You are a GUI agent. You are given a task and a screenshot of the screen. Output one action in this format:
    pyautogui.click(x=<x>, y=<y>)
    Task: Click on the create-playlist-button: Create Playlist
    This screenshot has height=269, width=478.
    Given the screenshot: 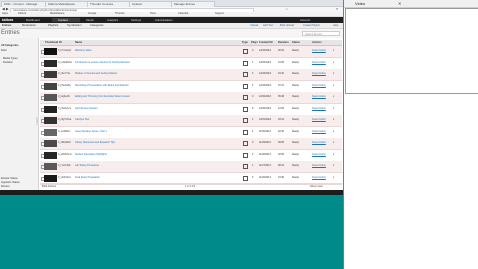 What is the action you would take?
    pyautogui.click(x=311, y=25)
    